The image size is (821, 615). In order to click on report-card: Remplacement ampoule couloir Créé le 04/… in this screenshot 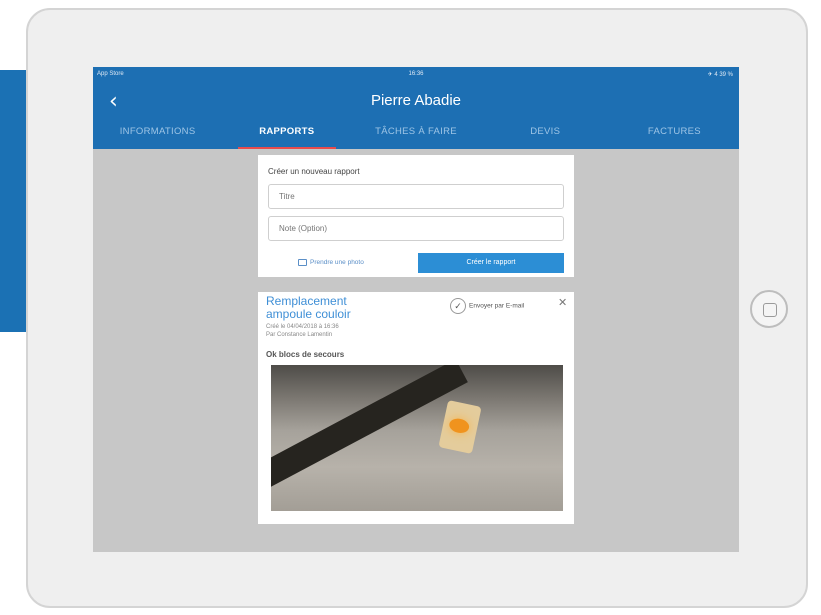, I will do `click(416, 408)`.